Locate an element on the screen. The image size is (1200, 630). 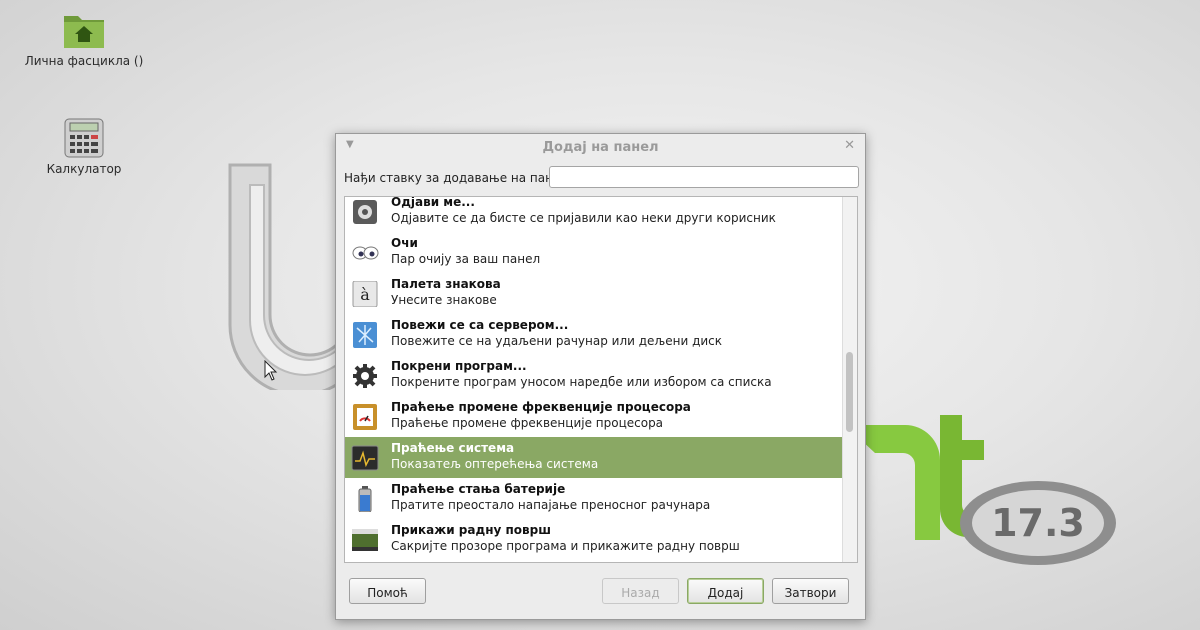
desktop-icon-label: Лична фасцикла () is located at coordinates (84, 61).